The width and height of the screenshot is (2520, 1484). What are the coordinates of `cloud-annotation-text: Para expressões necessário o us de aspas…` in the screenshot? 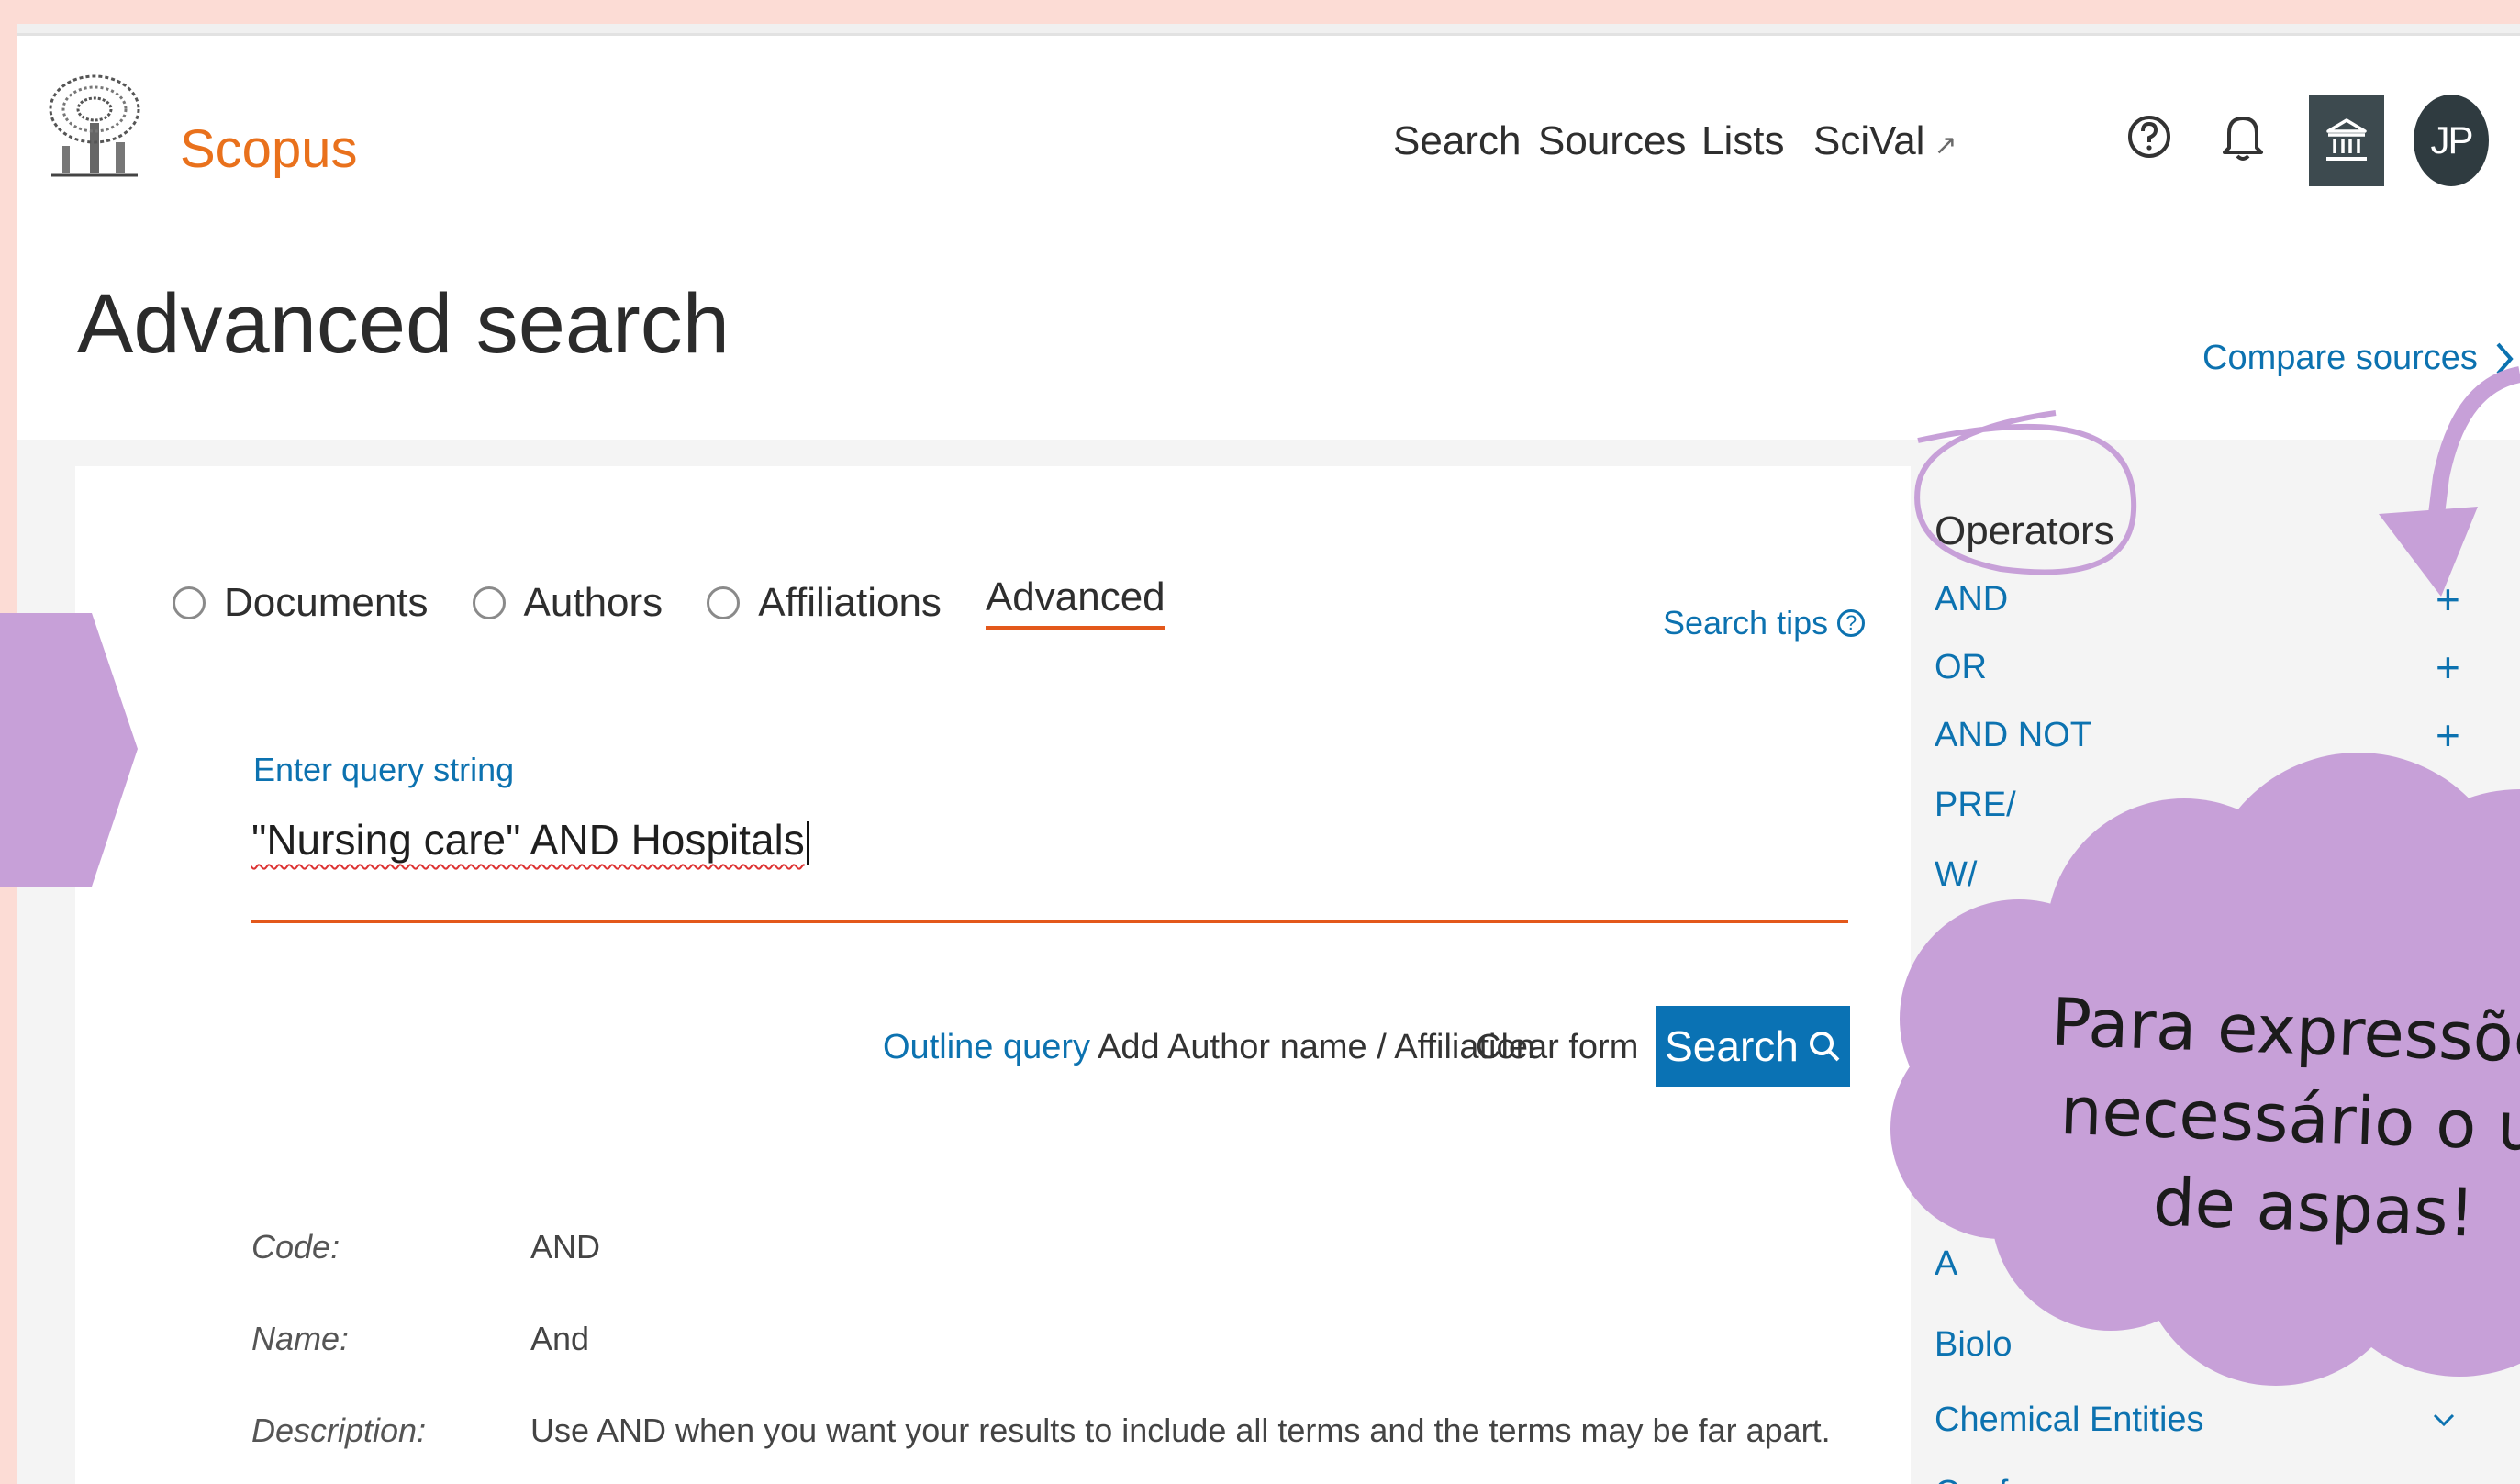 It's located at (2210, 1119).